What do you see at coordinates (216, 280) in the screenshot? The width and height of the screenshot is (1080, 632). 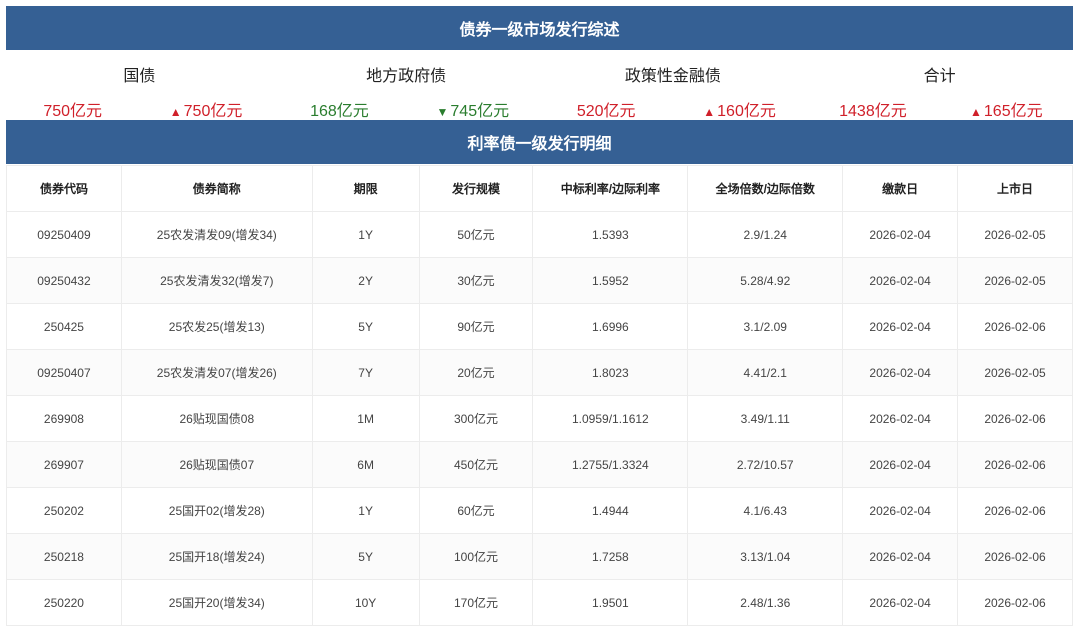 I see `table-cell: 25农发清发32(增发7)` at bounding box center [216, 280].